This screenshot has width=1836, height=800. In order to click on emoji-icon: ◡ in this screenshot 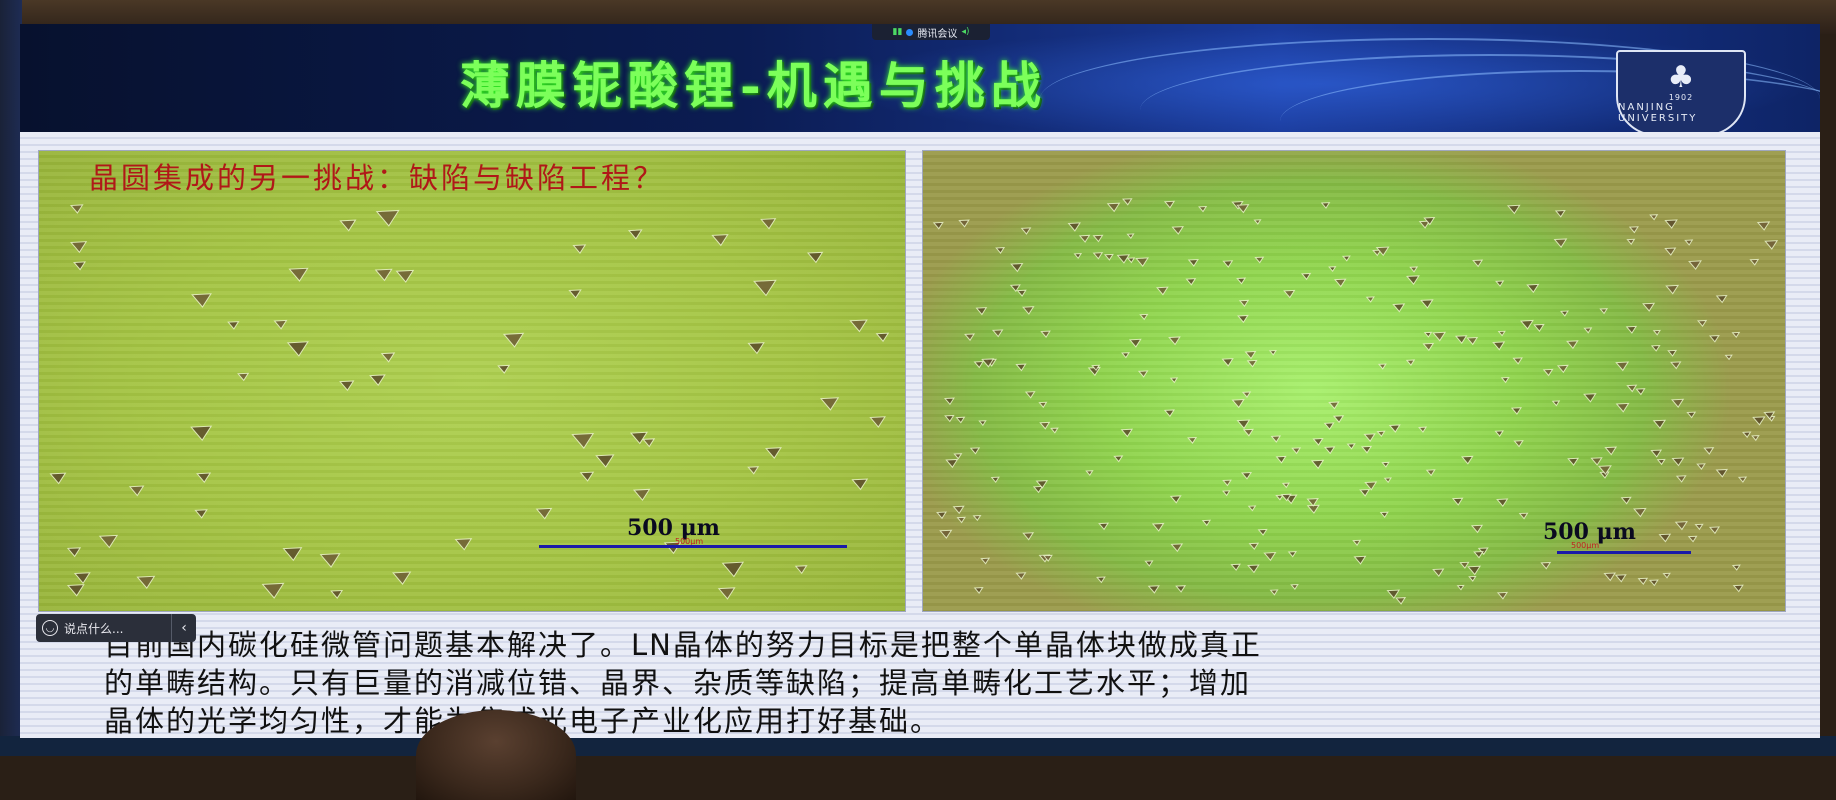, I will do `click(50, 628)`.